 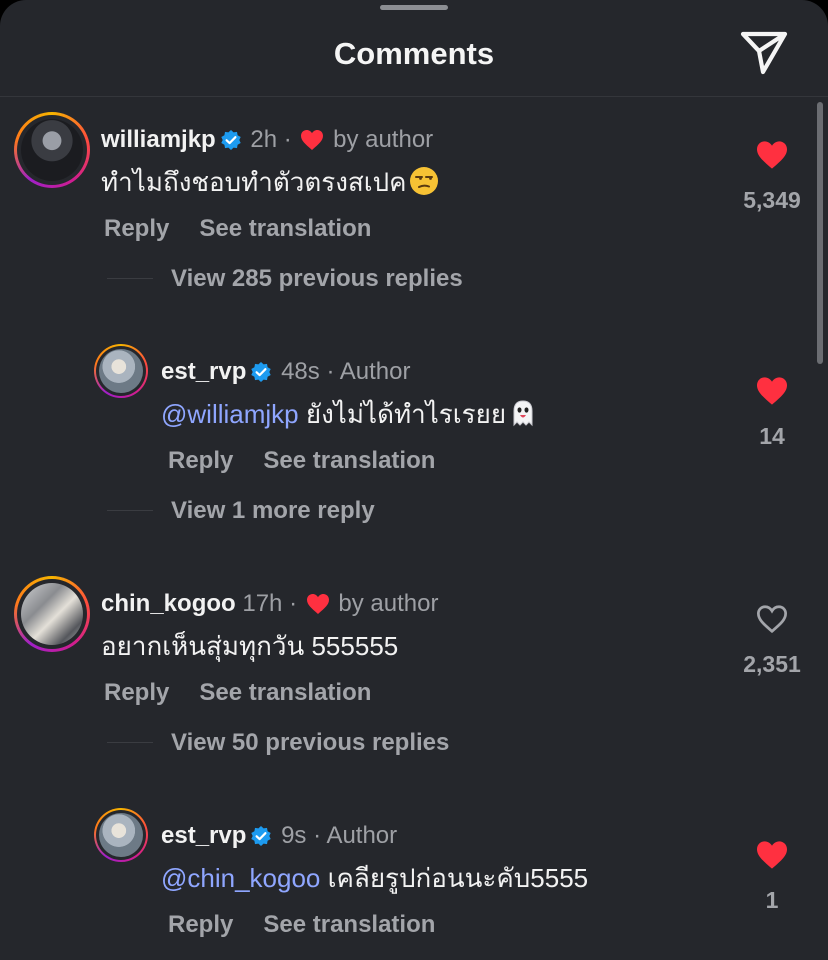 I want to click on comment-body: ทำไมถึงชอบทำตัวตรงสเปค, so click(x=254, y=182).